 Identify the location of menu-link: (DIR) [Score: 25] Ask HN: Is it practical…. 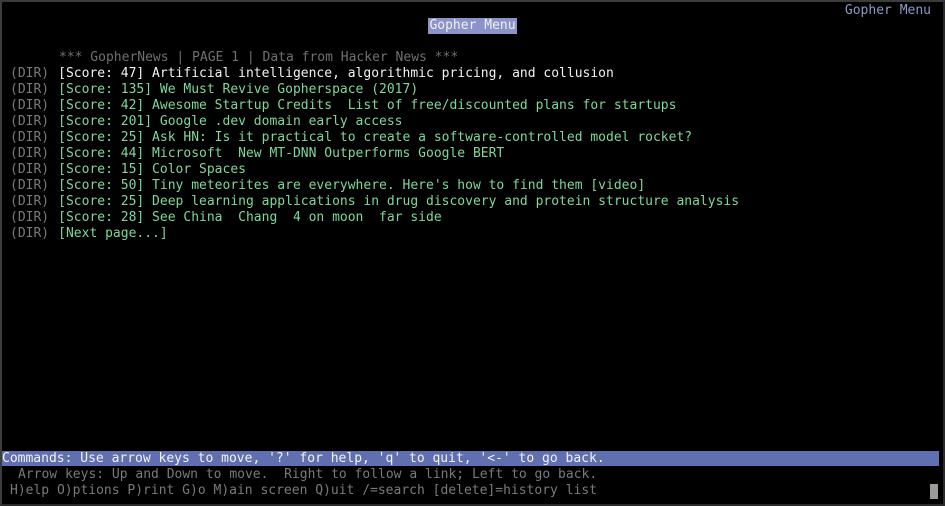
(374, 138).